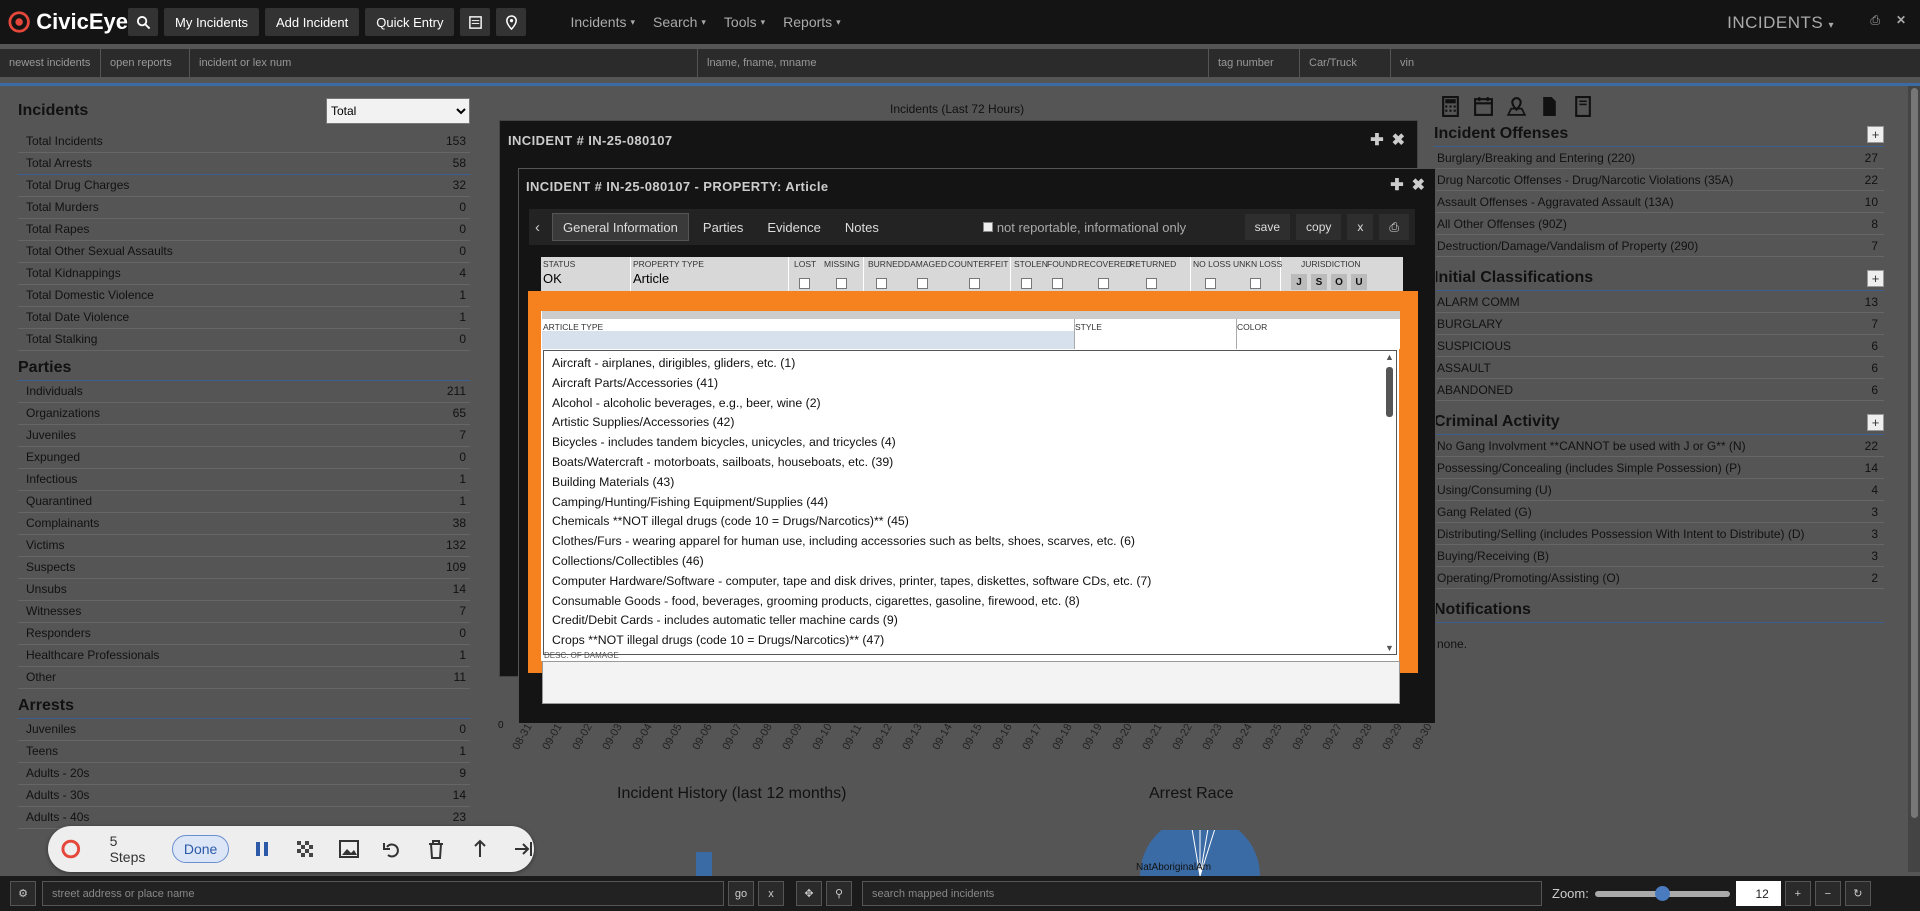  What do you see at coordinates (1875, 422) in the screenshot?
I see `add-criminal-button: +` at bounding box center [1875, 422].